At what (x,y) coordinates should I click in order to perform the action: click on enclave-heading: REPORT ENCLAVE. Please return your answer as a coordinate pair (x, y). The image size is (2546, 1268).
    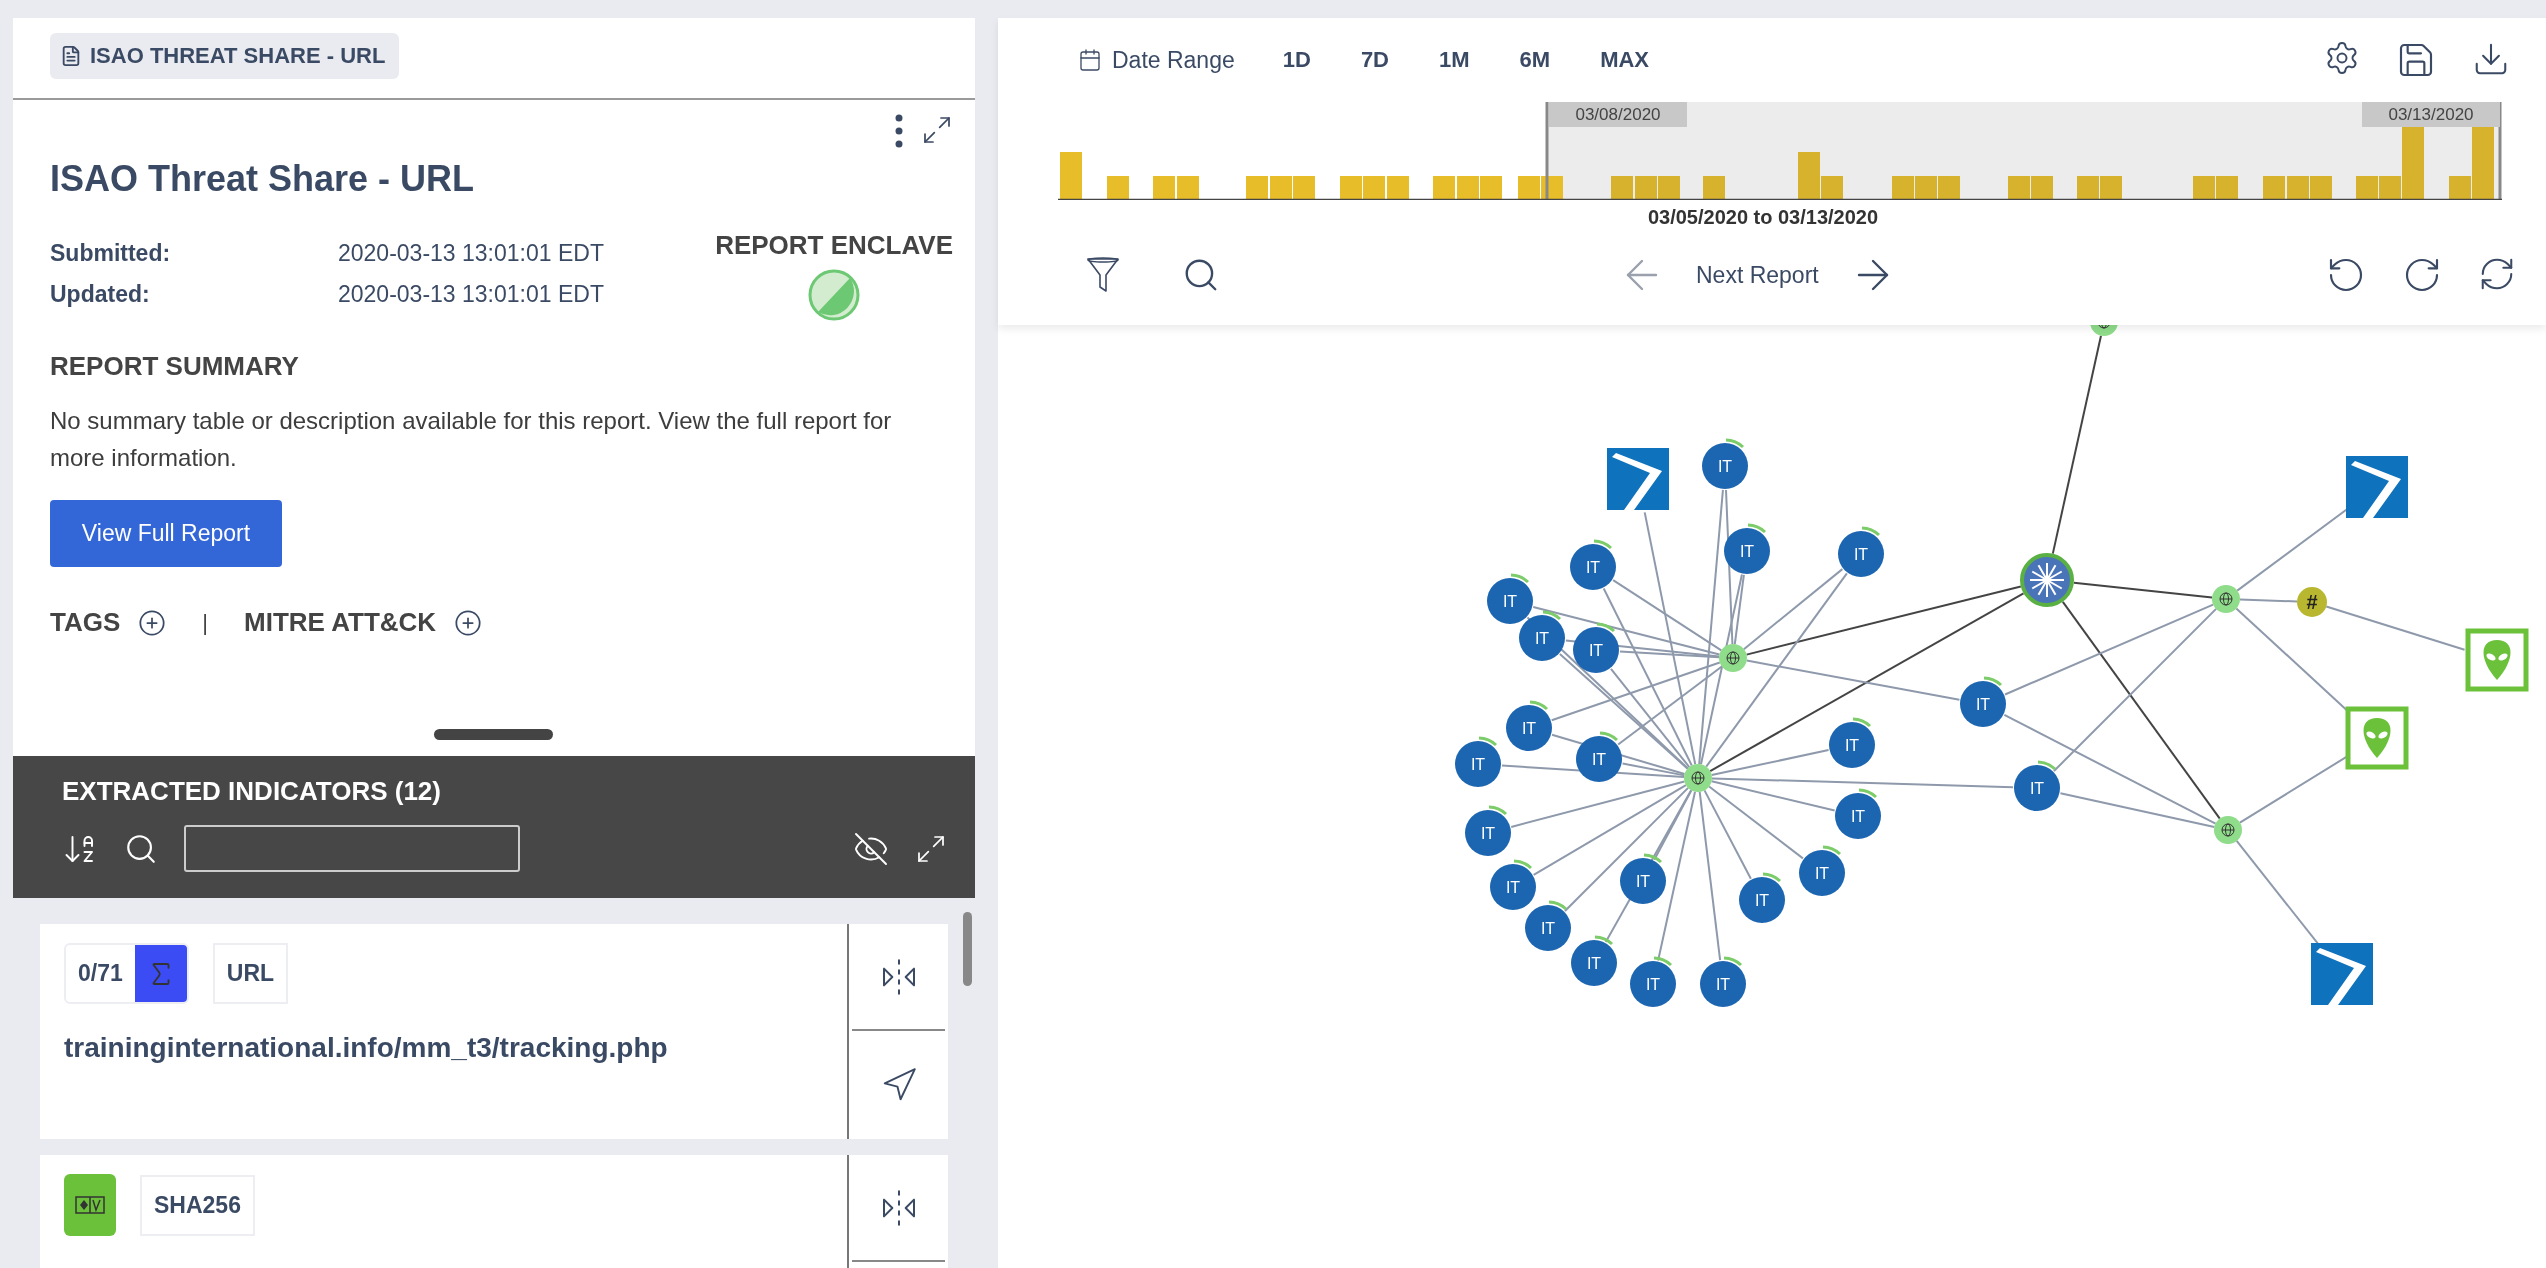
    Looking at the image, I should click on (834, 245).